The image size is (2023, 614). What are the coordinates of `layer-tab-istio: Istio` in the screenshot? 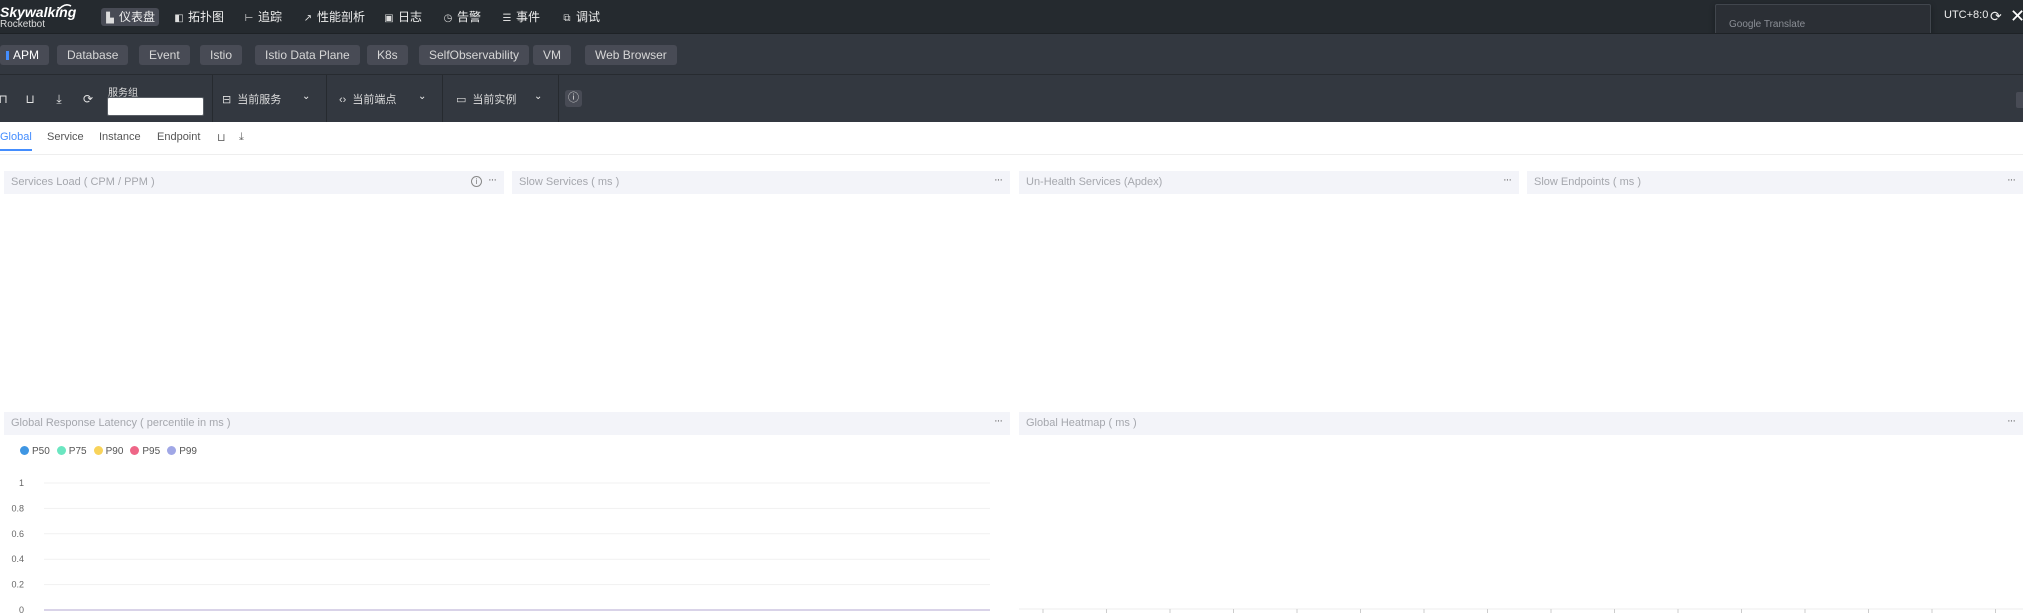 It's located at (221, 55).